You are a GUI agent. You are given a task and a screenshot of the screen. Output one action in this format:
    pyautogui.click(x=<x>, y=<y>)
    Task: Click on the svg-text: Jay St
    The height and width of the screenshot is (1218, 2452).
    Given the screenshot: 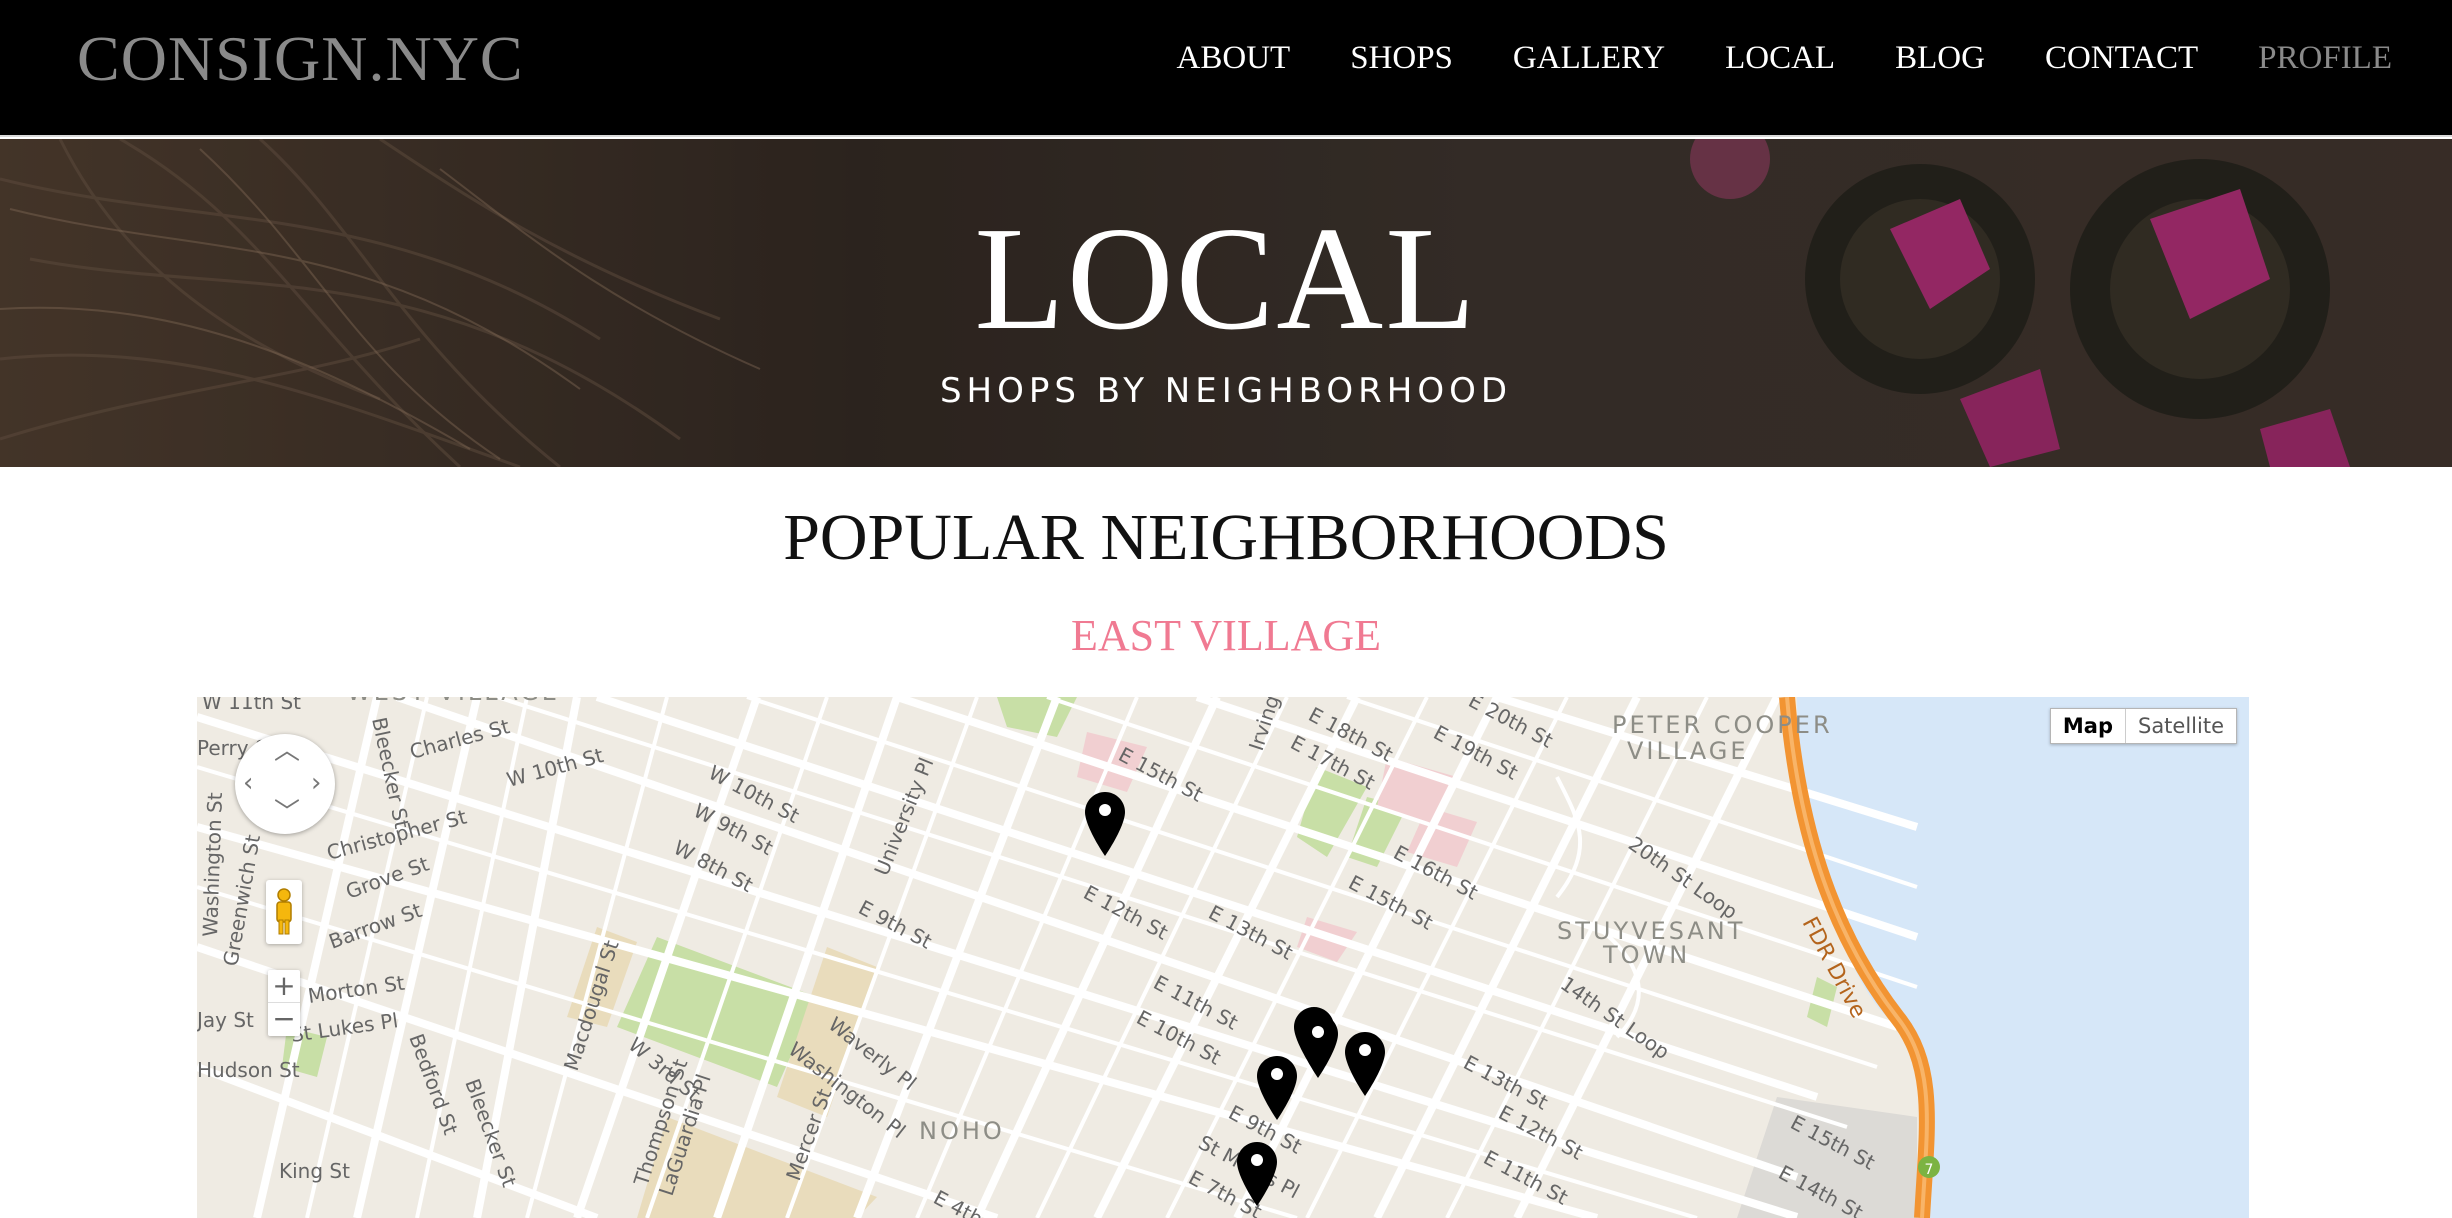 What is the action you would take?
    pyautogui.click(x=225, y=1020)
    